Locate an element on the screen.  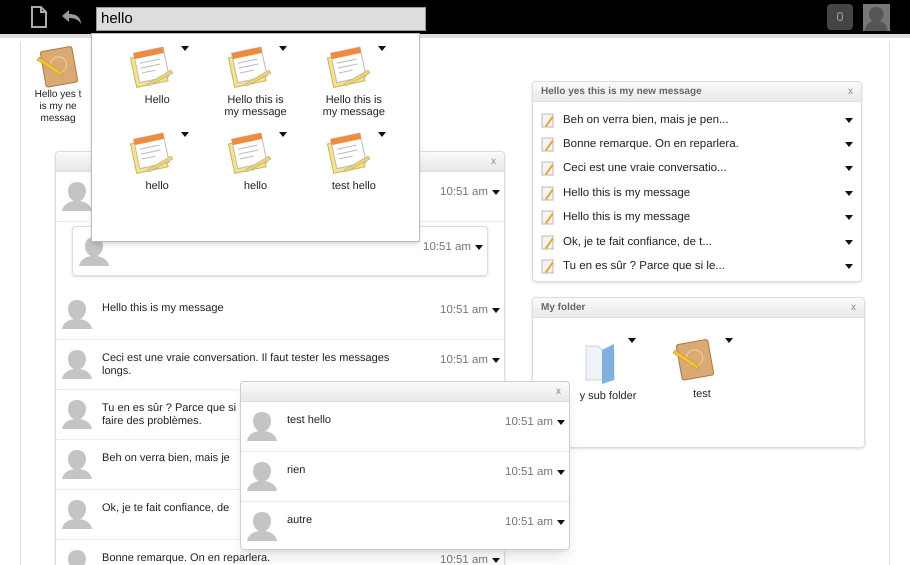
new-document-icon is located at coordinates (39, 17).